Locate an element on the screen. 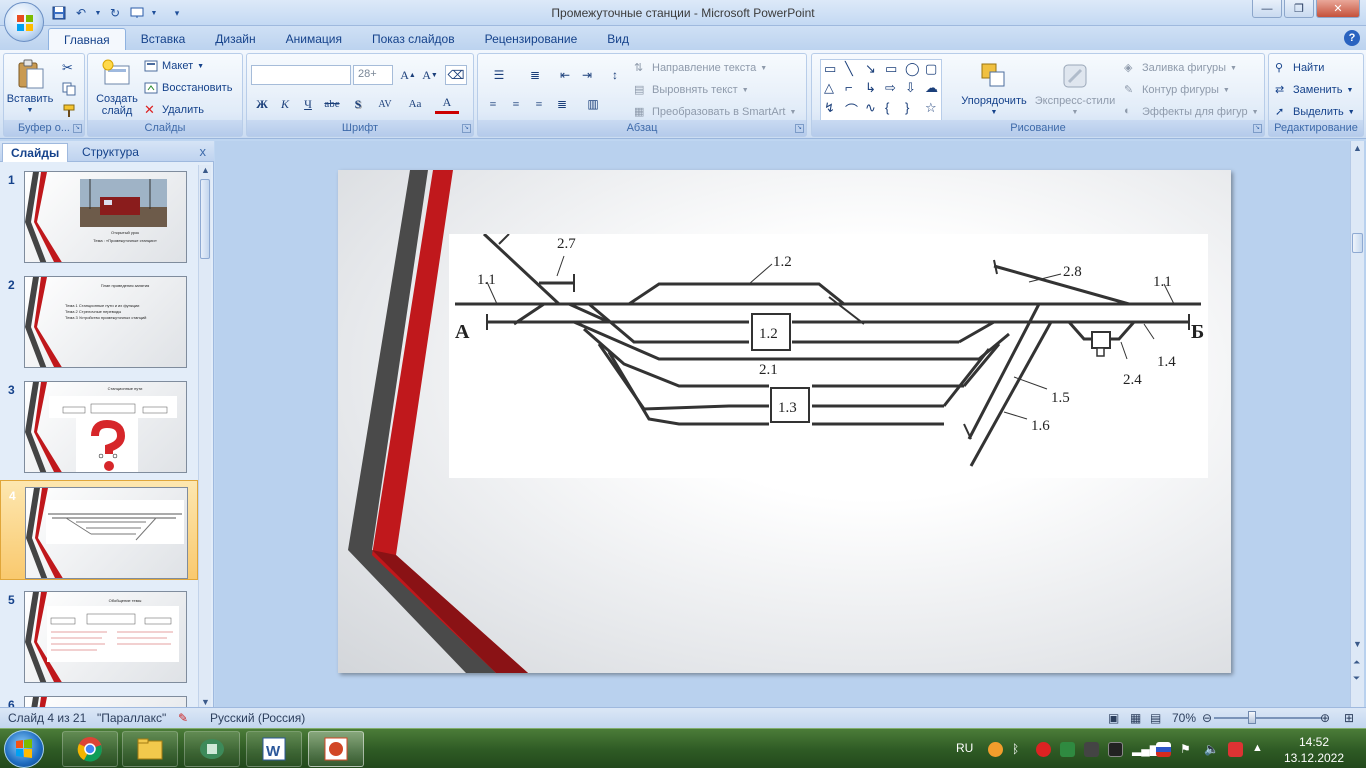  tray-show-hidden-icon: ▲ is located at coordinates (1259, 749).